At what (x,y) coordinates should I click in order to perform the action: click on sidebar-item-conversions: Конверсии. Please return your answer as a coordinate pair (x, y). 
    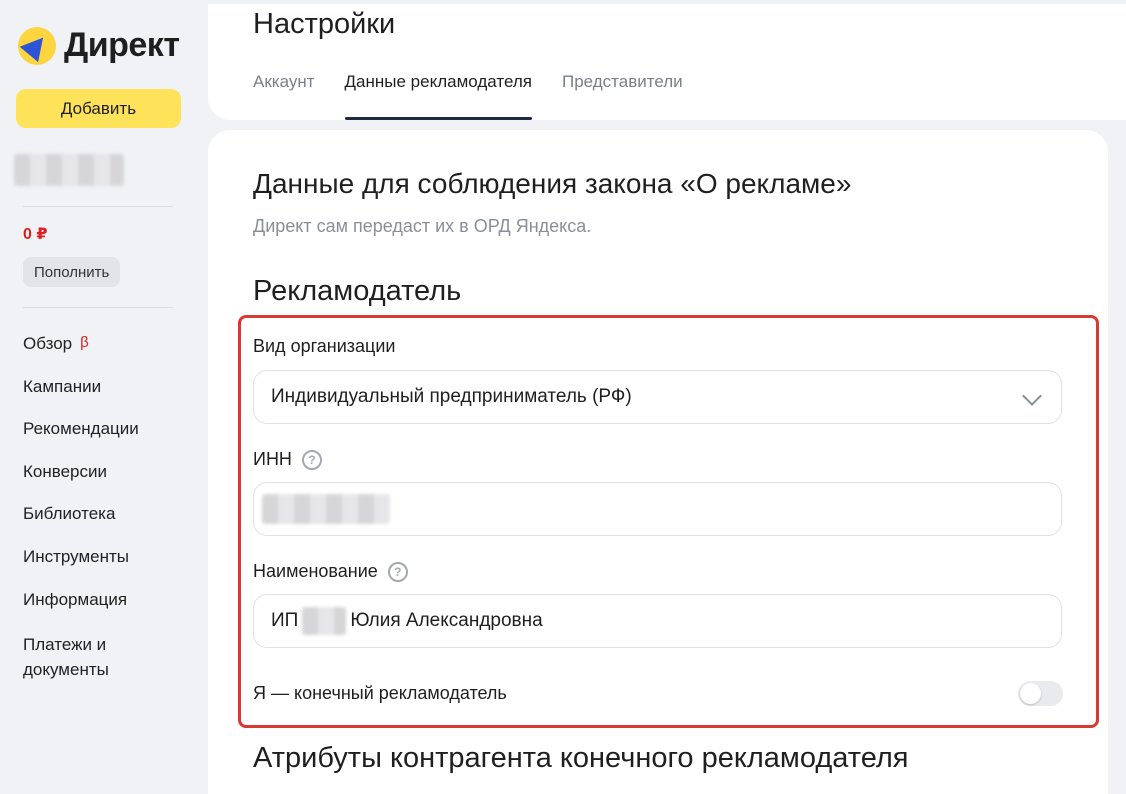
    Looking at the image, I should click on (108, 481).